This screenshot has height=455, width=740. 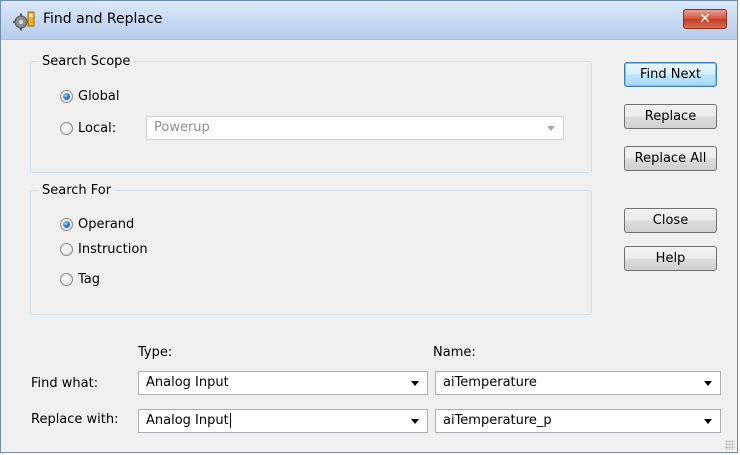 I want to click on radio-instruction-button, so click(x=66, y=249).